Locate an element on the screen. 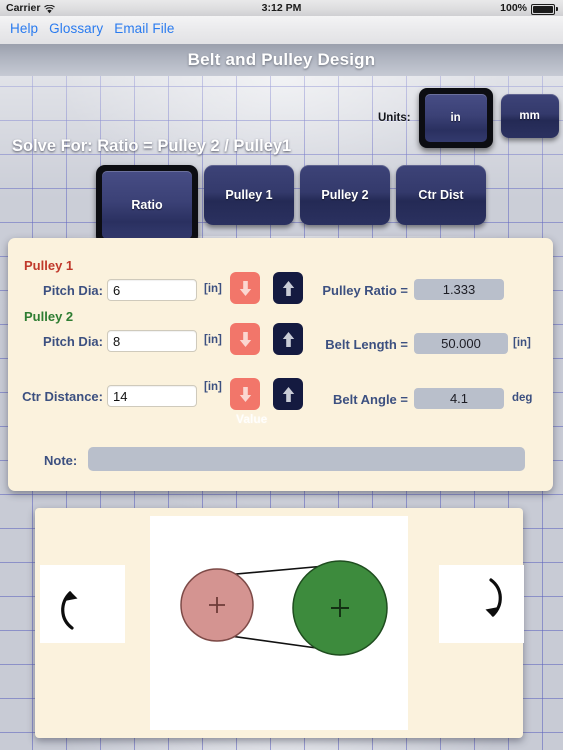 Image resolution: width=563 pixels, height=750 pixels. solve-for-button-group: Ratio Pulley 1 Pulley 2 Ctr Dist is located at coordinates (291, 205).